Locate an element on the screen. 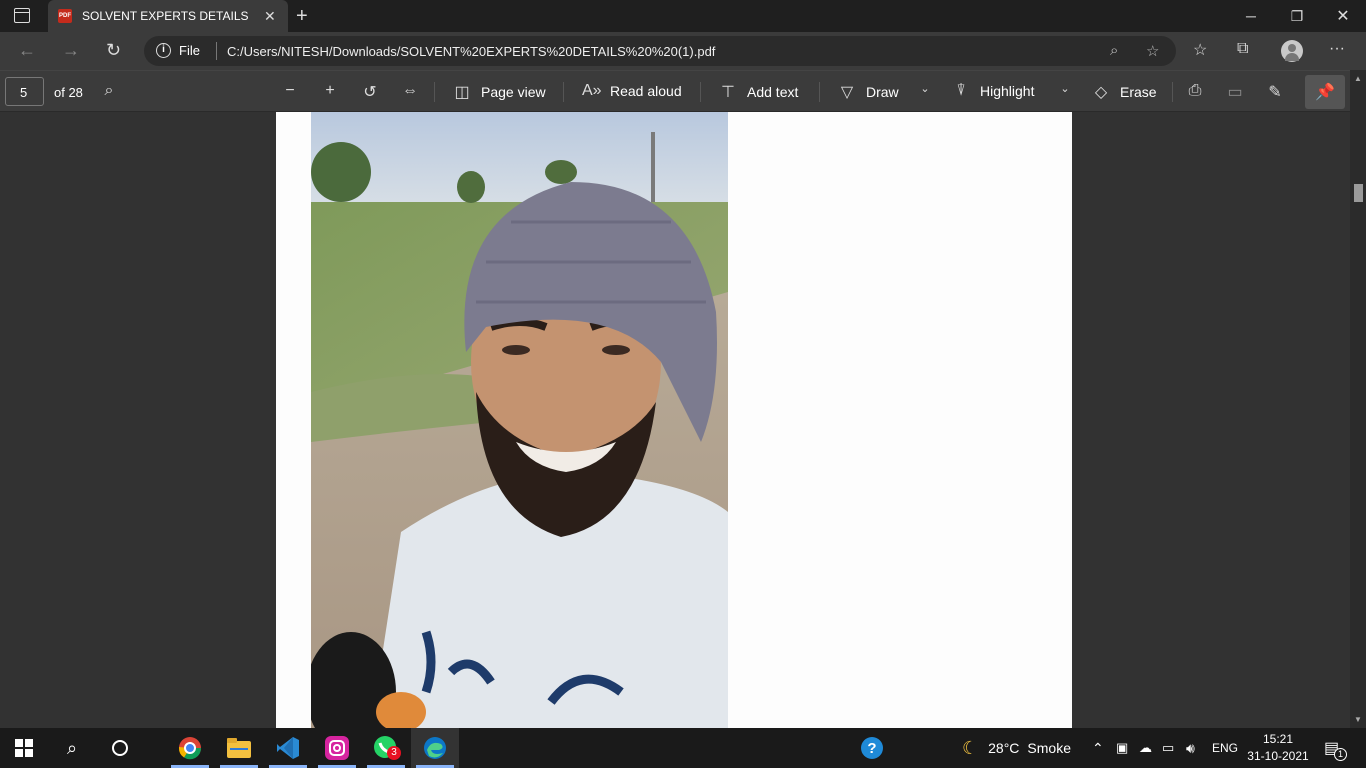 The image size is (1366, 768). save-as-icon: ✎ is located at coordinates (1280, 92).